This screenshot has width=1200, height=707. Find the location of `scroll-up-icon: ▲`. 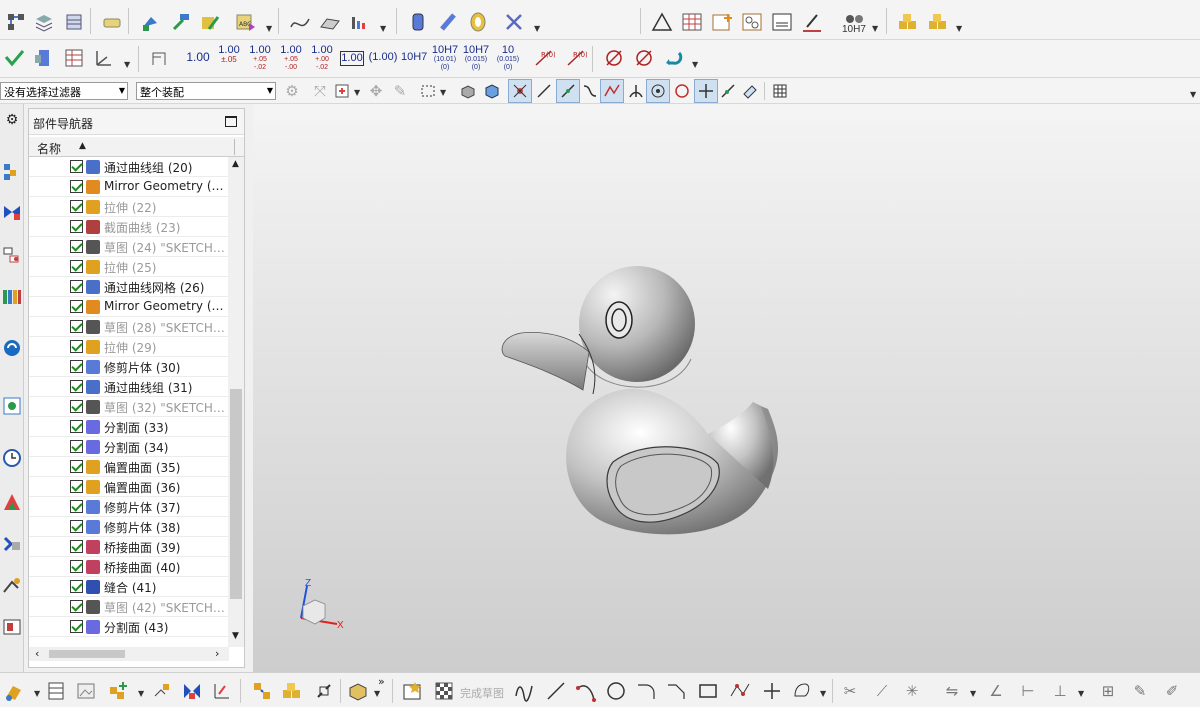

scroll-up-icon: ▲ is located at coordinates (235, 164).